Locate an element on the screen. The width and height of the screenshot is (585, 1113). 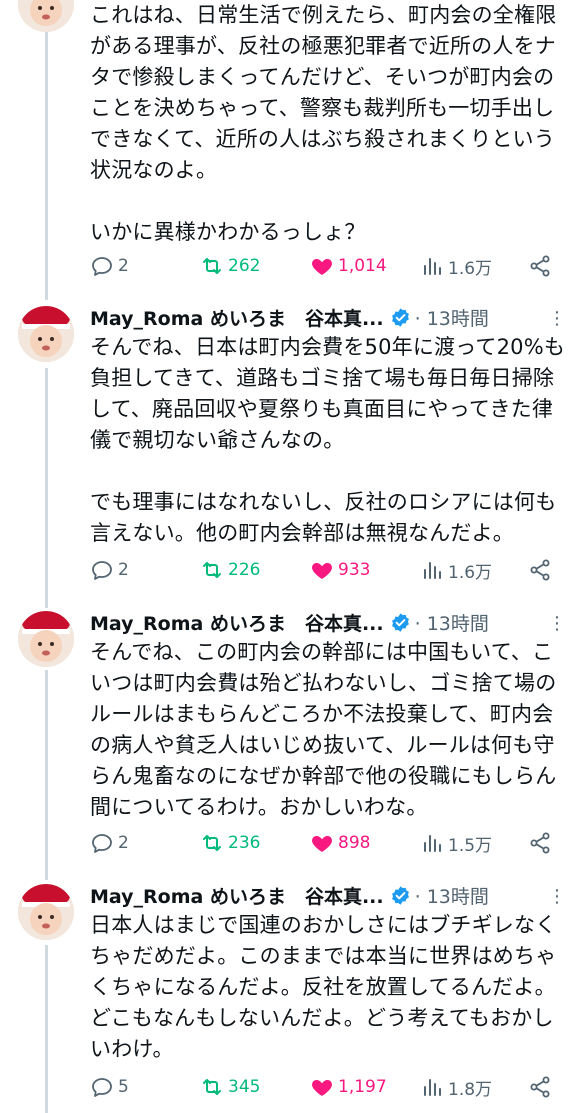
like-button: 933 is located at coordinates (340, 570).